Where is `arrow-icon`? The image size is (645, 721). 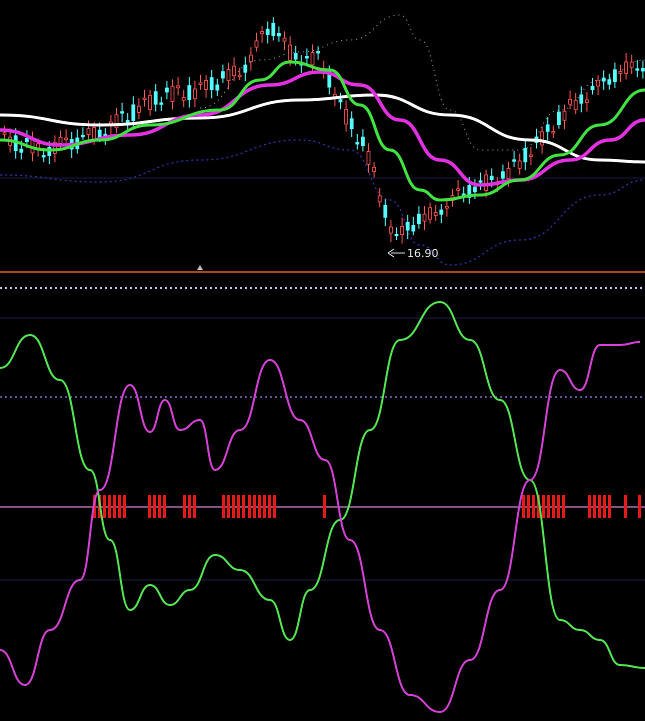 arrow-icon is located at coordinates (397, 253).